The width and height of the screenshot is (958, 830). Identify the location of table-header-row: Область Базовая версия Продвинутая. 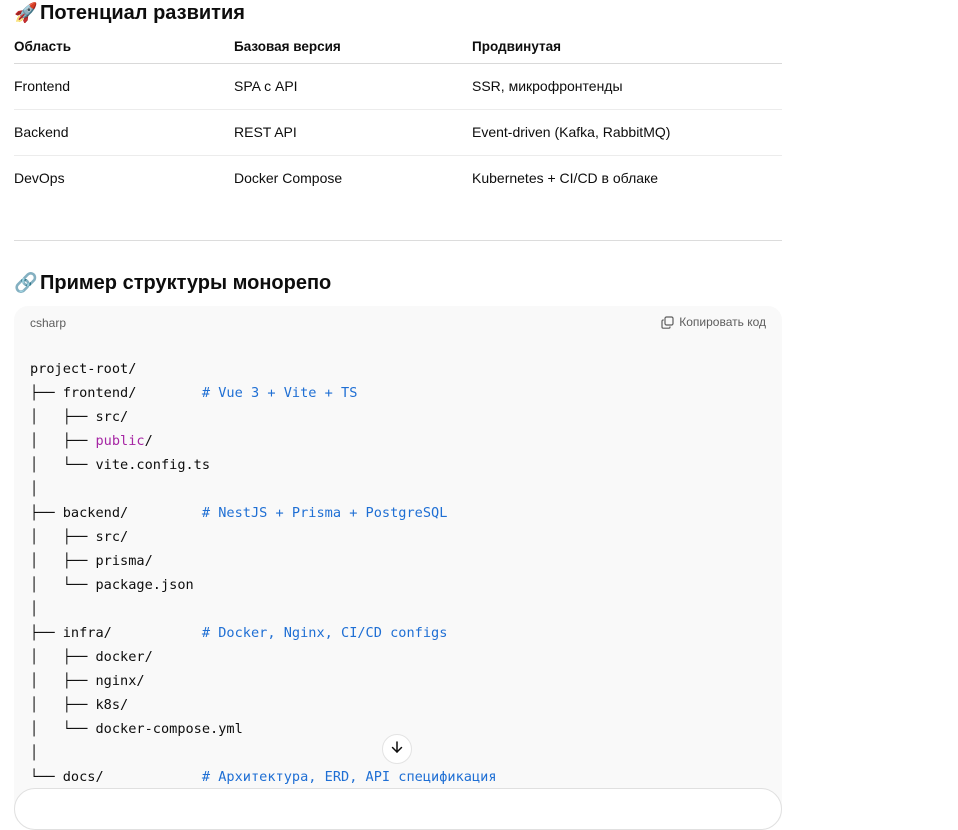
(398, 47).